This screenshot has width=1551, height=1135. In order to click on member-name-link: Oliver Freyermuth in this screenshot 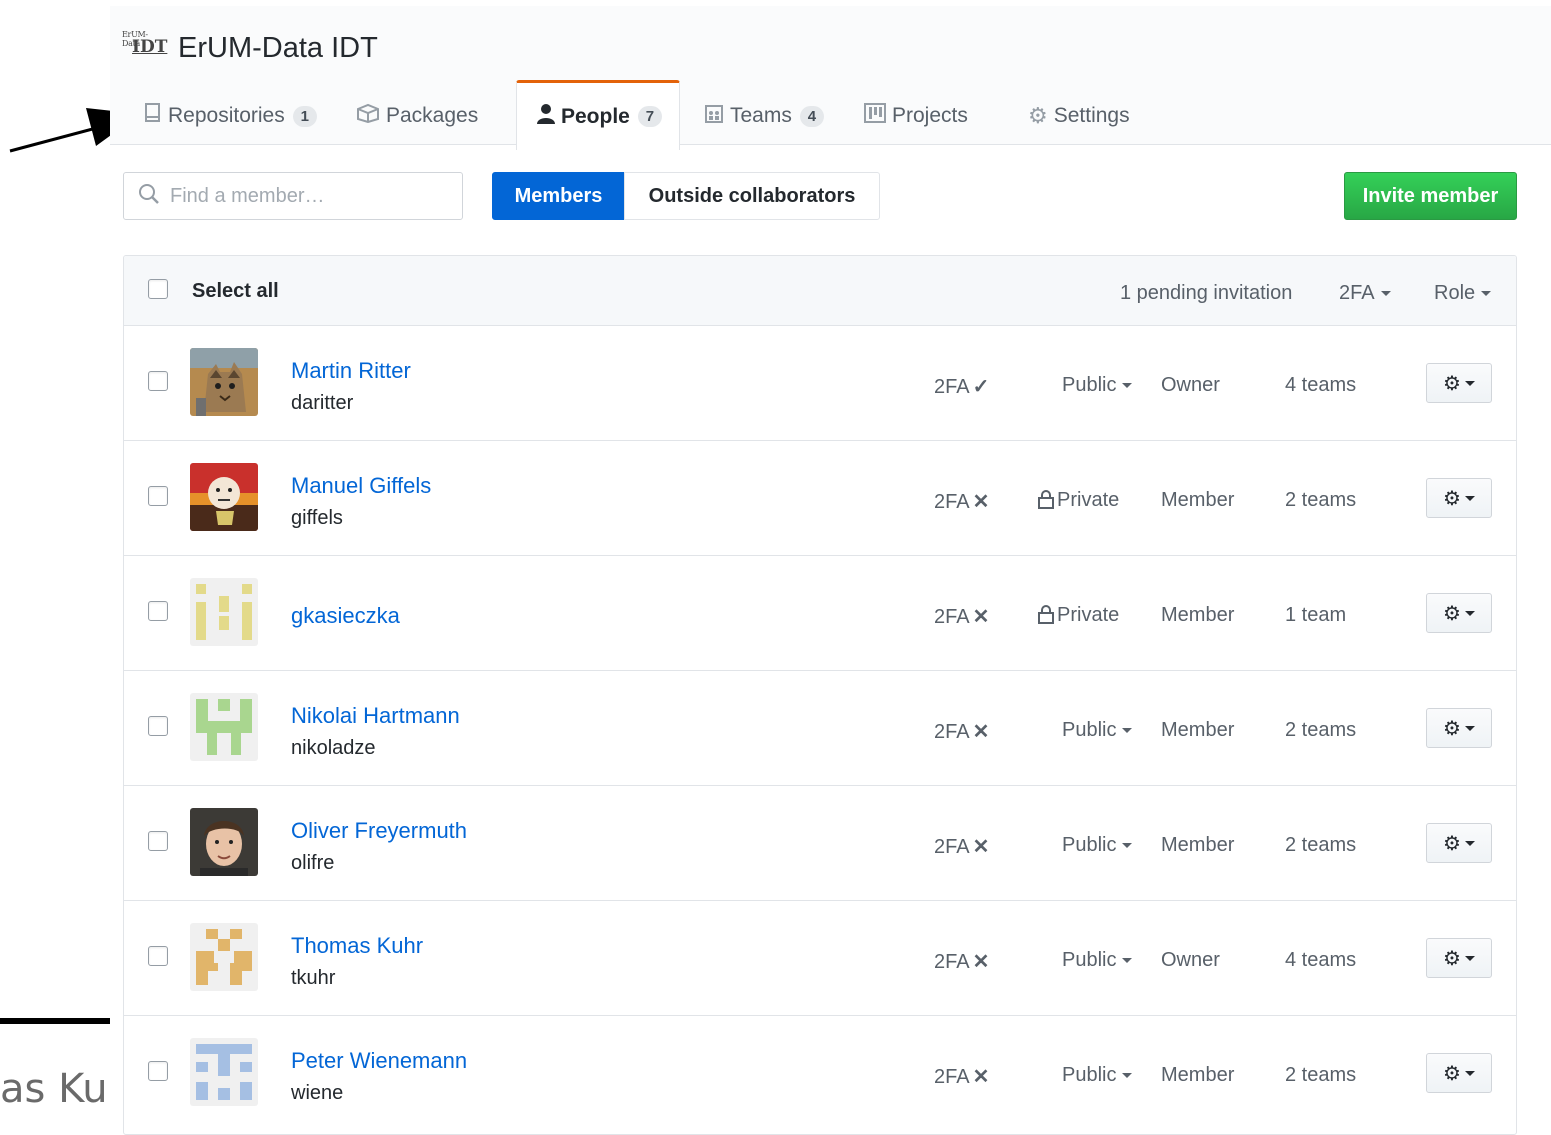, I will do `click(379, 831)`.